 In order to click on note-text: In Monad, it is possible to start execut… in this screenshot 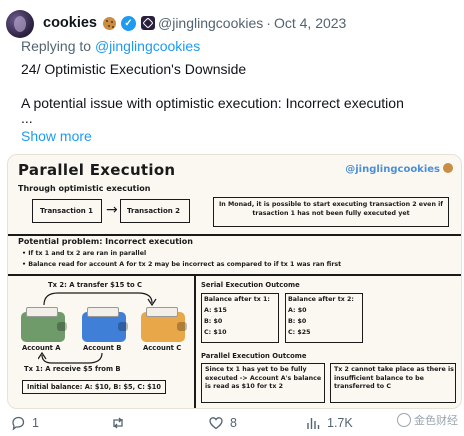, I will do `click(331, 209)`.